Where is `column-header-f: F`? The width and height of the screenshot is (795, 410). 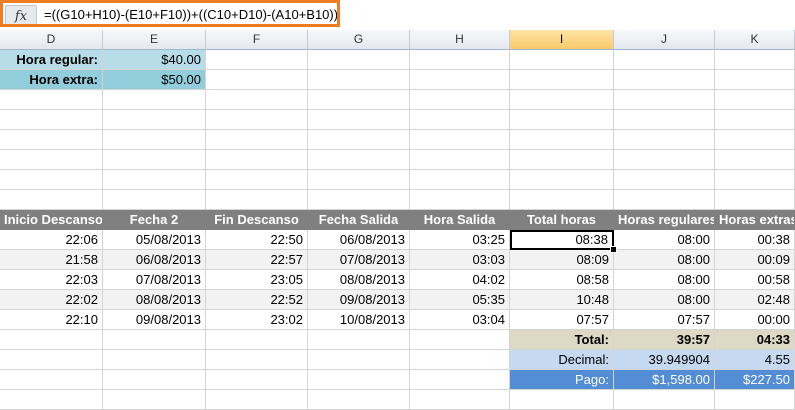
column-header-f: F is located at coordinates (257, 40).